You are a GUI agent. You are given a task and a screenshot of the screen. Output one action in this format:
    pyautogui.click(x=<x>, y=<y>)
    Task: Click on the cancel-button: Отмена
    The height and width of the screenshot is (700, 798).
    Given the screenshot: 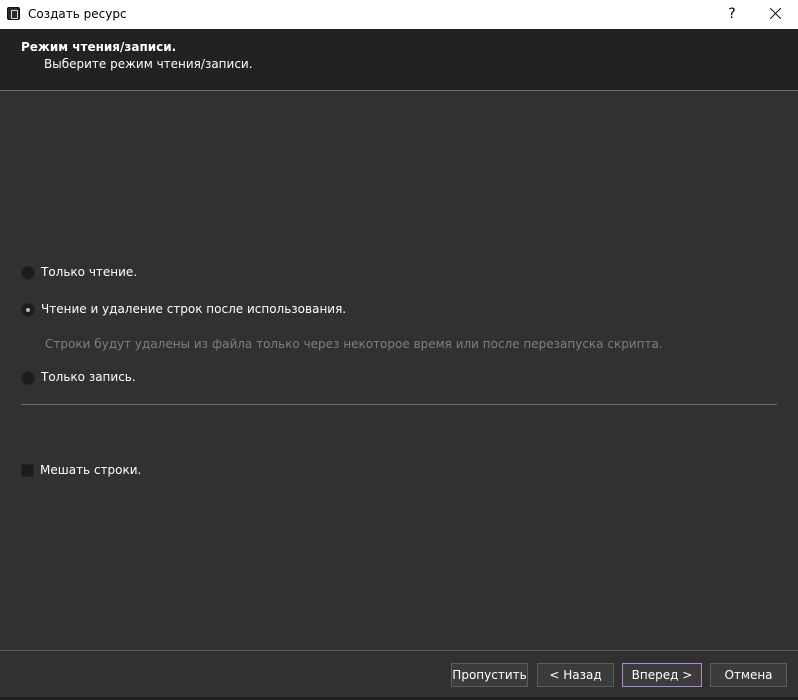 What is the action you would take?
    pyautogui.click(x=748, y=675)
    